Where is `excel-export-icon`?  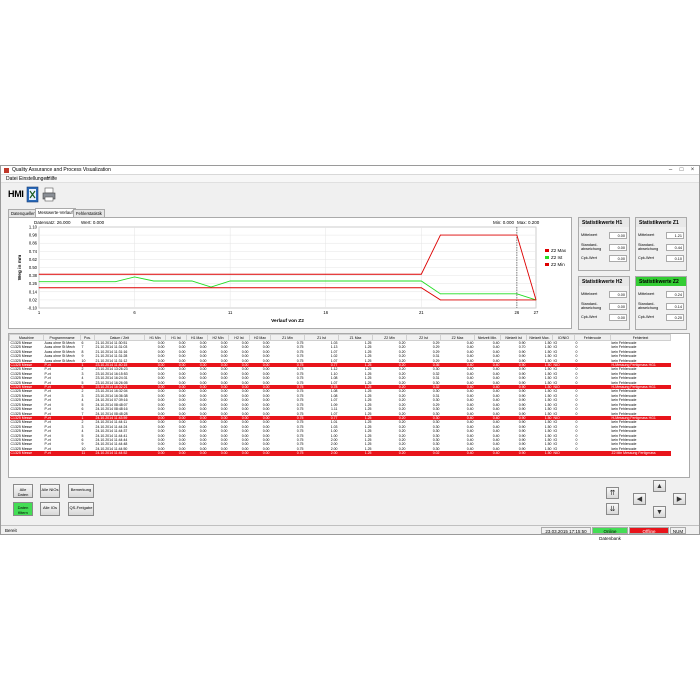
excel-export-icon is located at coordinates (33, 194).